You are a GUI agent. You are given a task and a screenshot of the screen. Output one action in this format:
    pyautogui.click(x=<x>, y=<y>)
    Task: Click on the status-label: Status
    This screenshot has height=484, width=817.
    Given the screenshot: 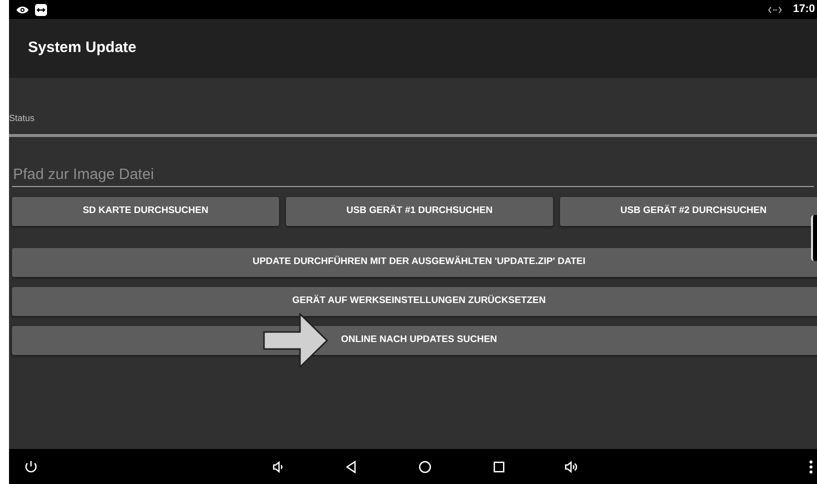 What is the action you would take?
    pyautogui.click(x=22, y=118)
    